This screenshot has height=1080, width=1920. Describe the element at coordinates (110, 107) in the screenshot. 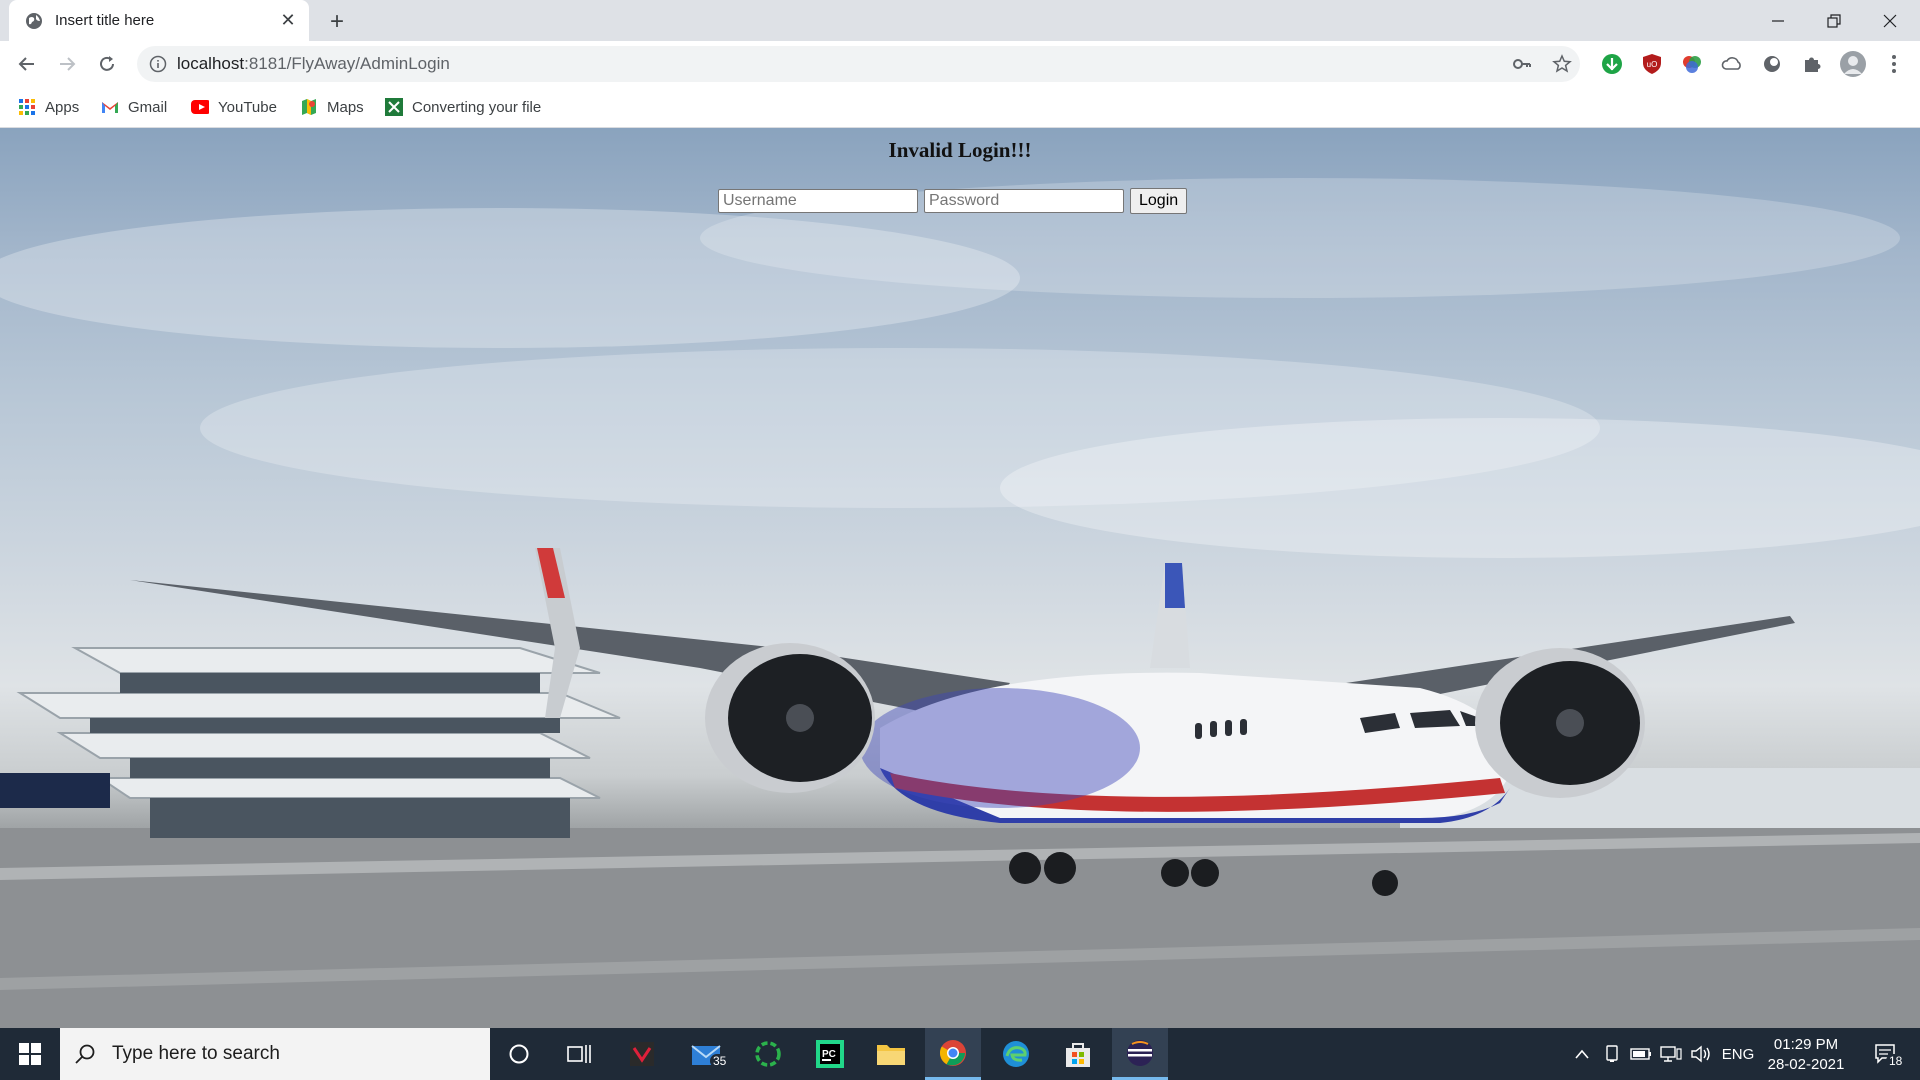

I see `gmail-icon` at that location.